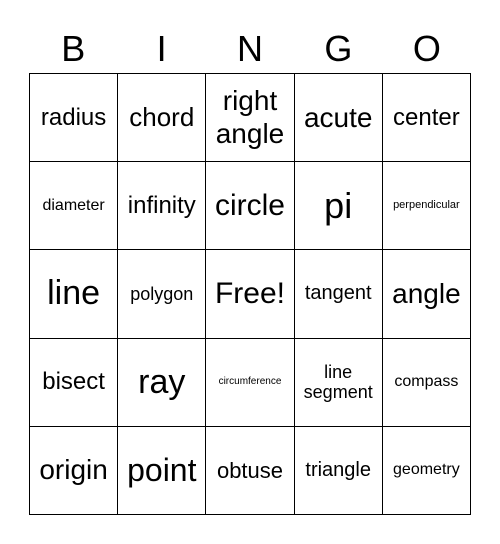 The image size is (500, 544). I want to click on bingo-cell: point, so click(162, 470).